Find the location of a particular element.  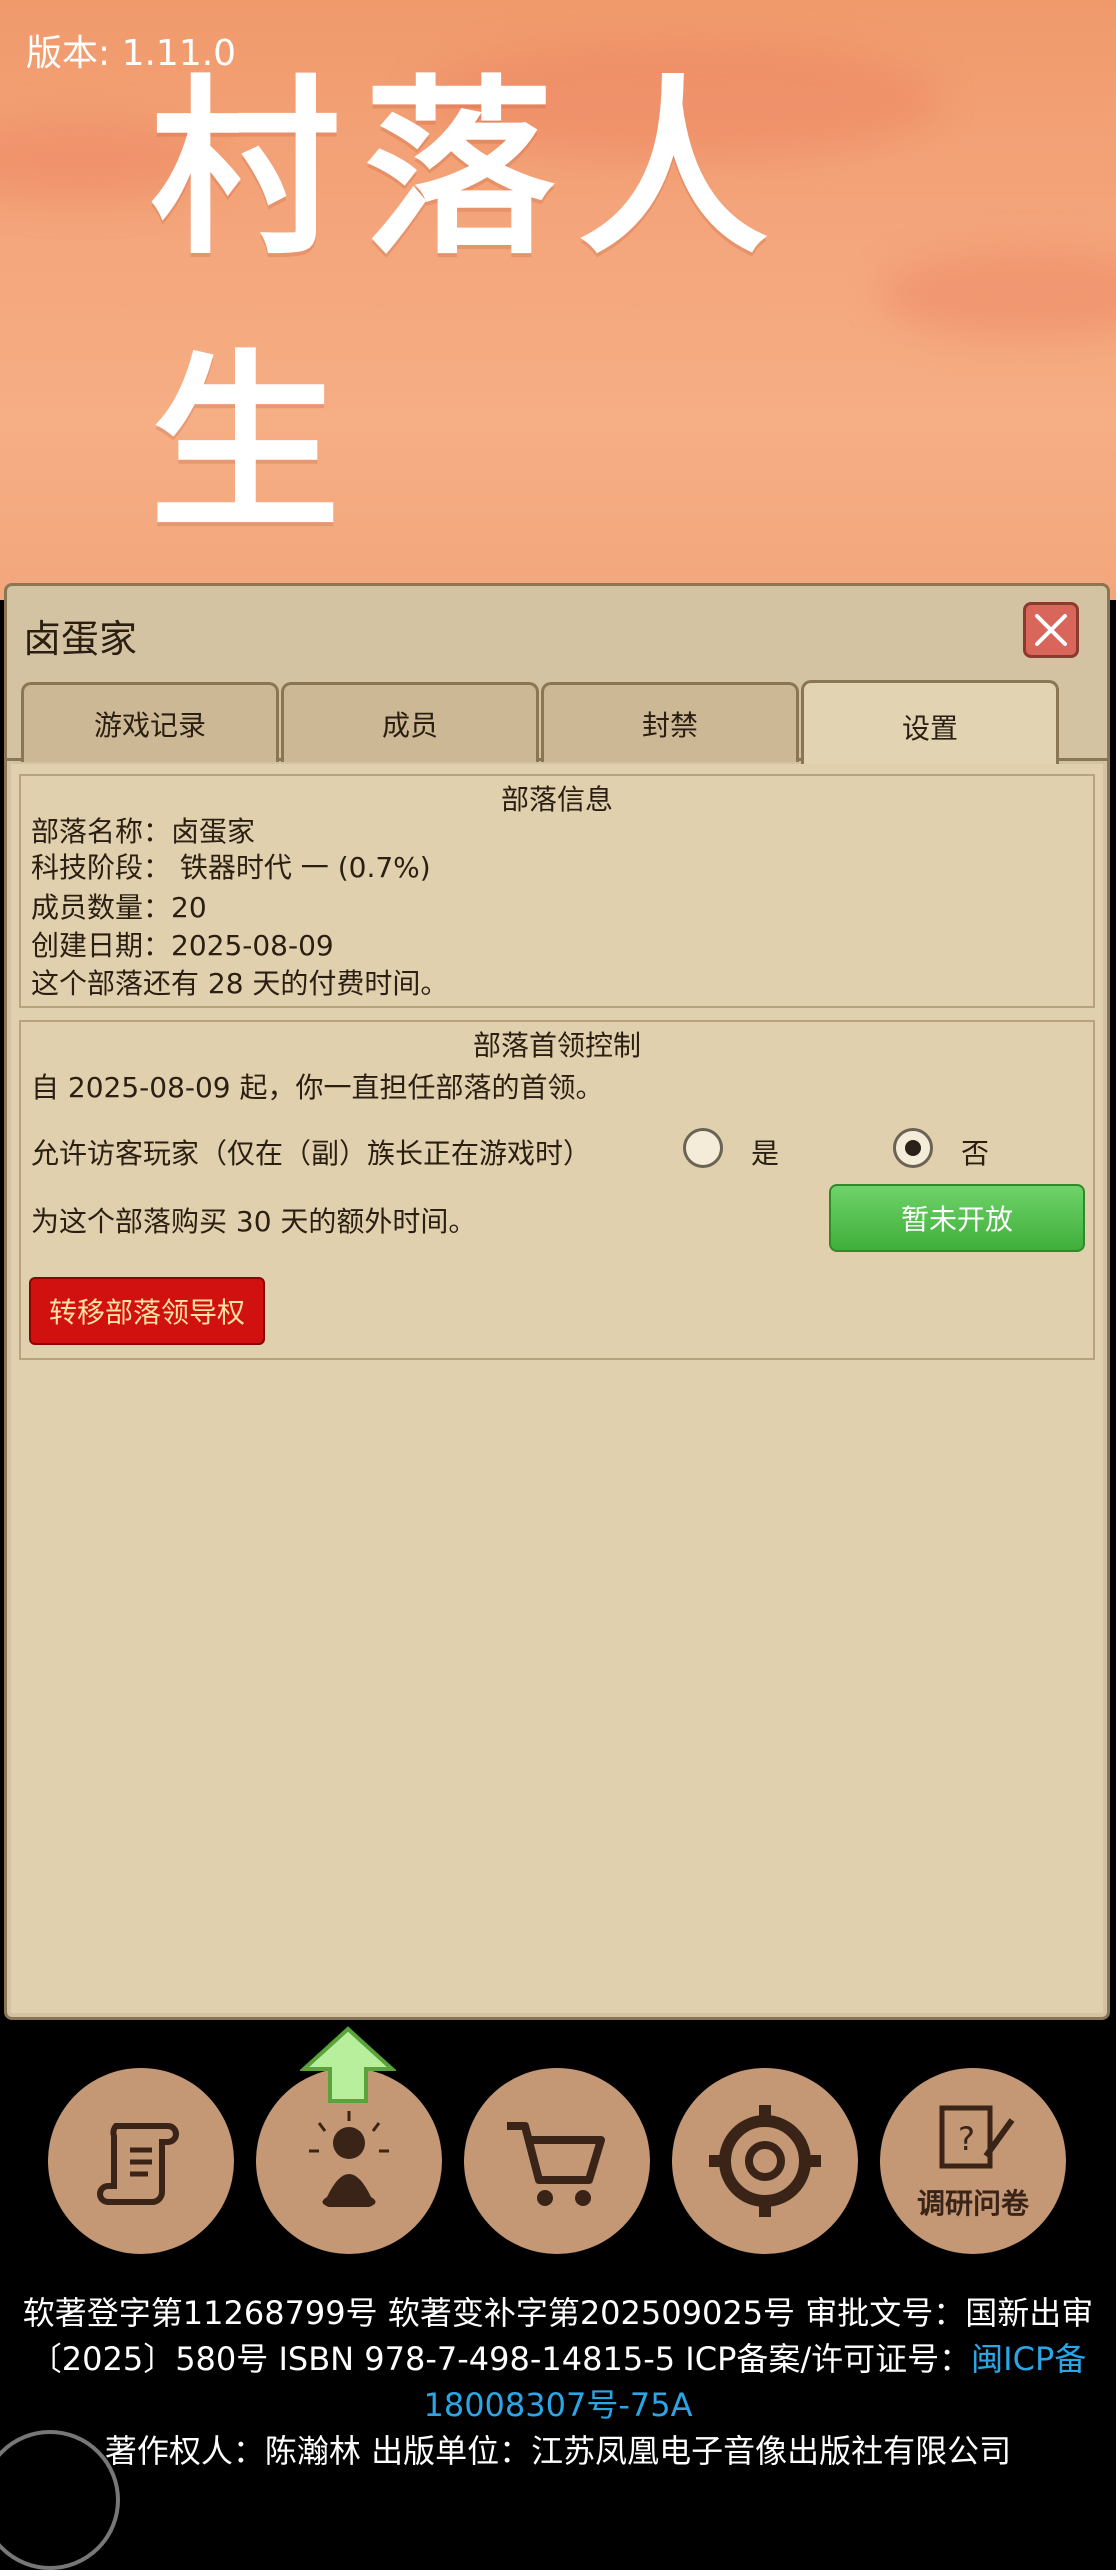

meditating-figure-icon is located at coordinates (349, 2159).